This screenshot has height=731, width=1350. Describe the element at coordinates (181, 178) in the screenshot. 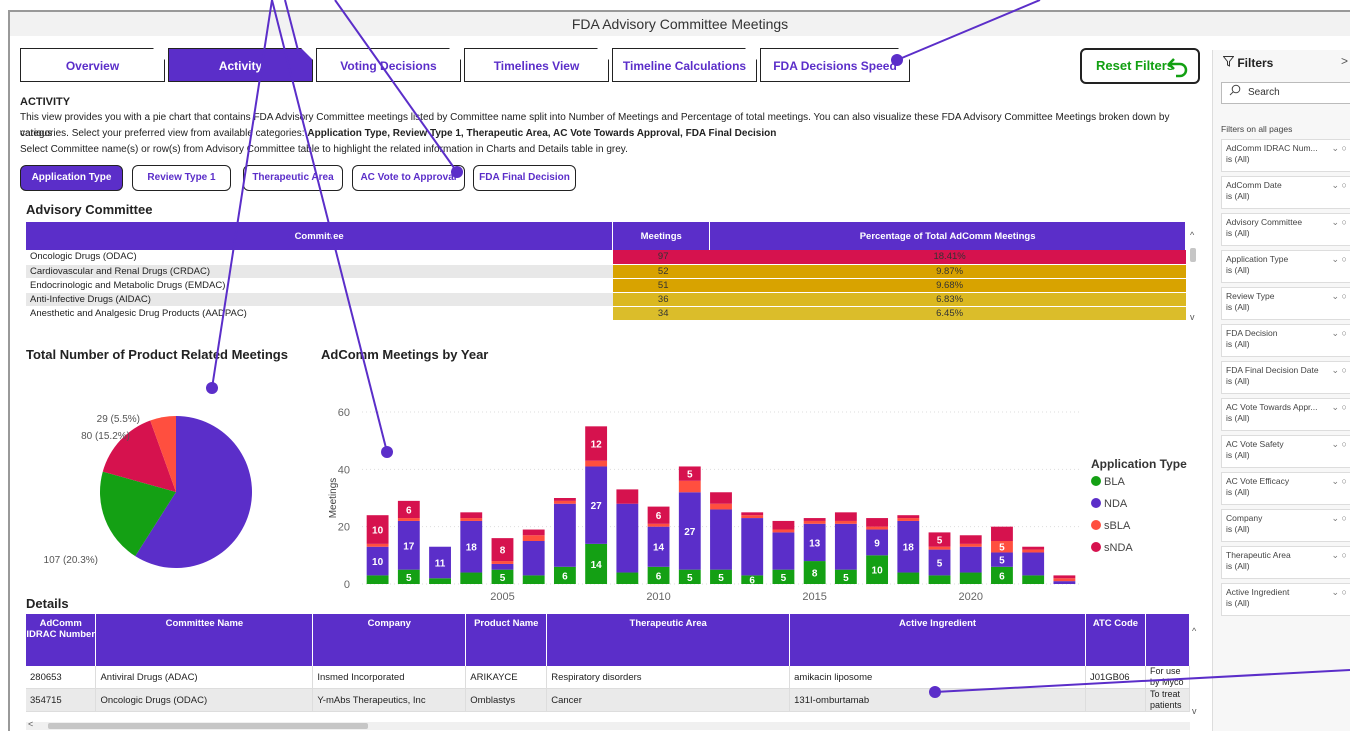

I see `category-review-type-button: Review Type 1` at that location.